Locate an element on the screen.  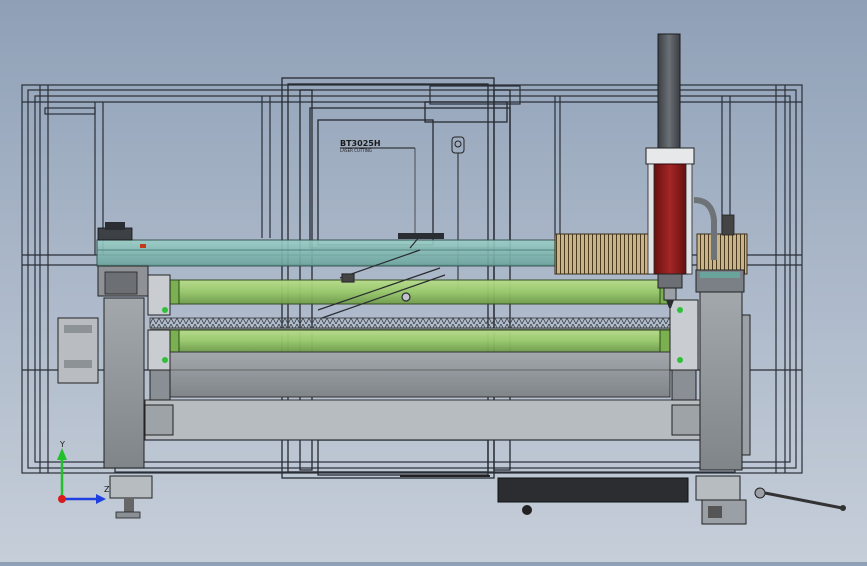
part-label-text: BT3025H is located at coordinates (360, 143).